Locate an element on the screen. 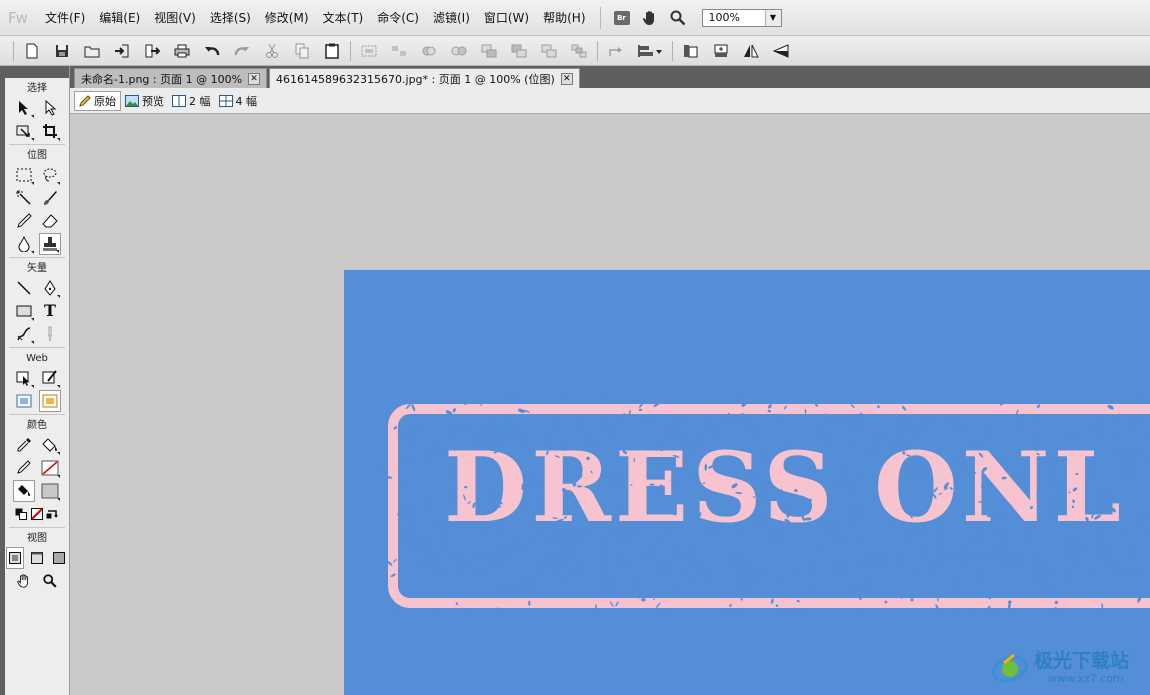 The height and width of the screenshot is (695, 1150). menu-modify: 修改(M) is located at coordinates (287, 18).